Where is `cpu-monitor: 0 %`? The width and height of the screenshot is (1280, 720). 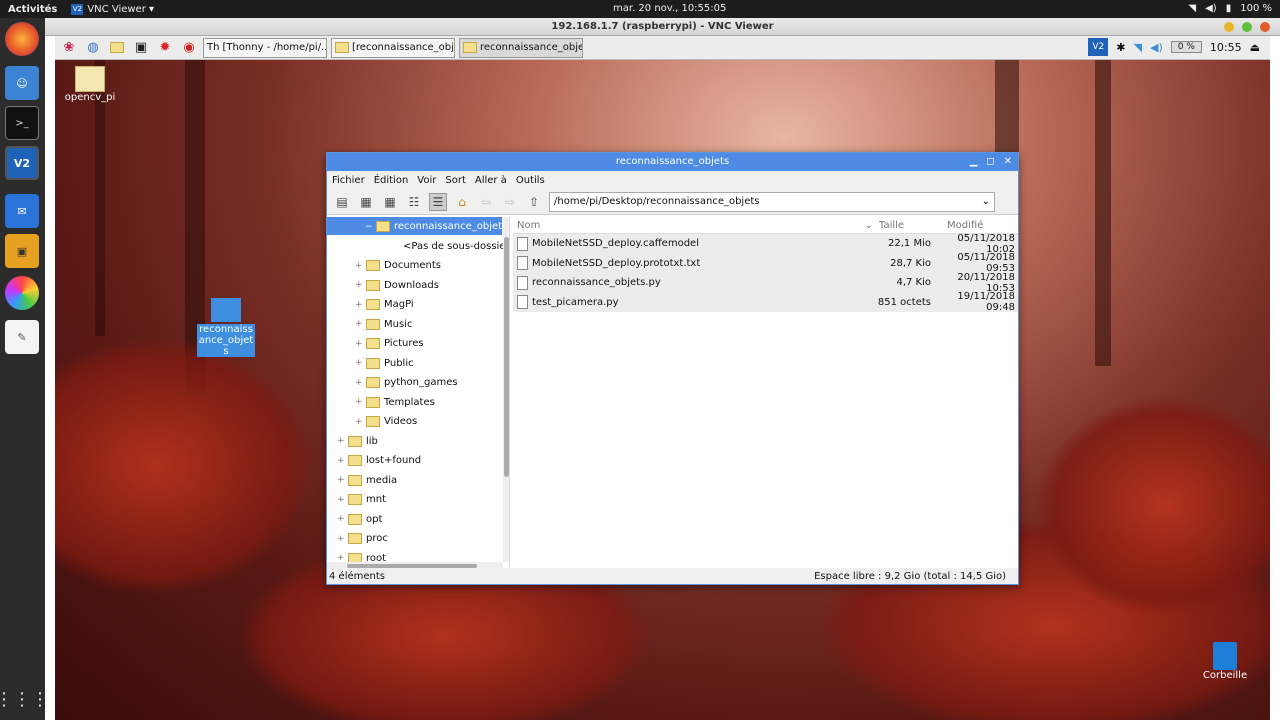
cpu-monitor: 0 % is located at coordinates (1186, 47).